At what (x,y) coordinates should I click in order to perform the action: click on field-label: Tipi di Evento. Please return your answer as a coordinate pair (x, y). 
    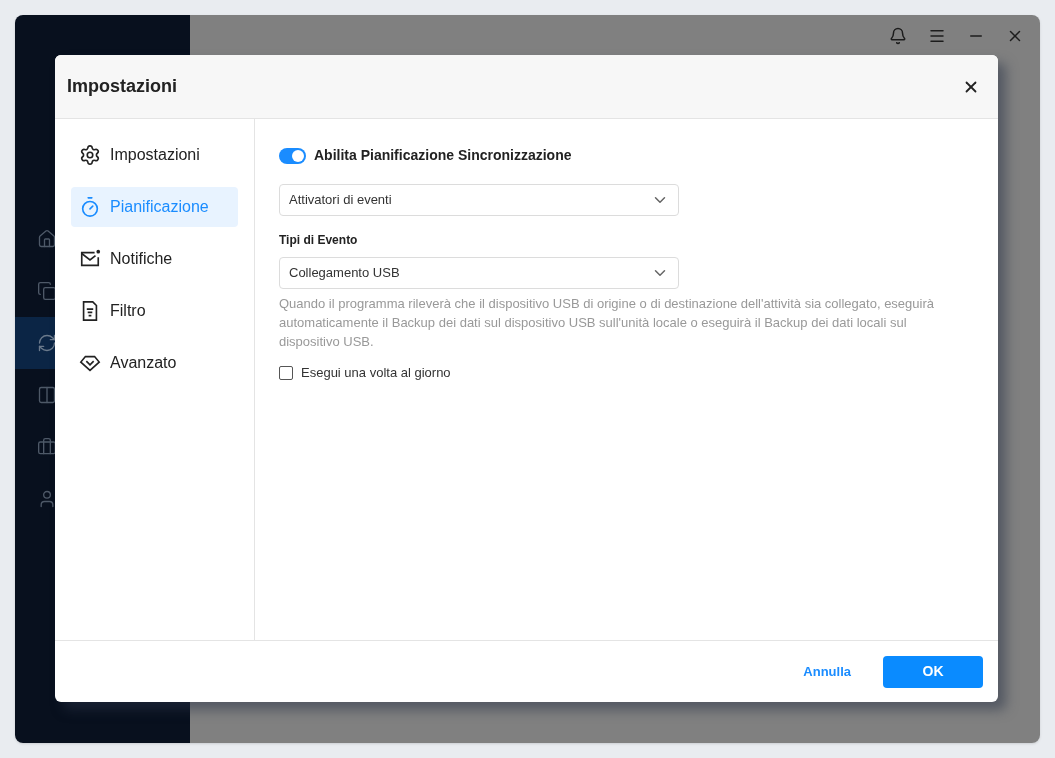
    Looking at the image, I should click on (319, 240).